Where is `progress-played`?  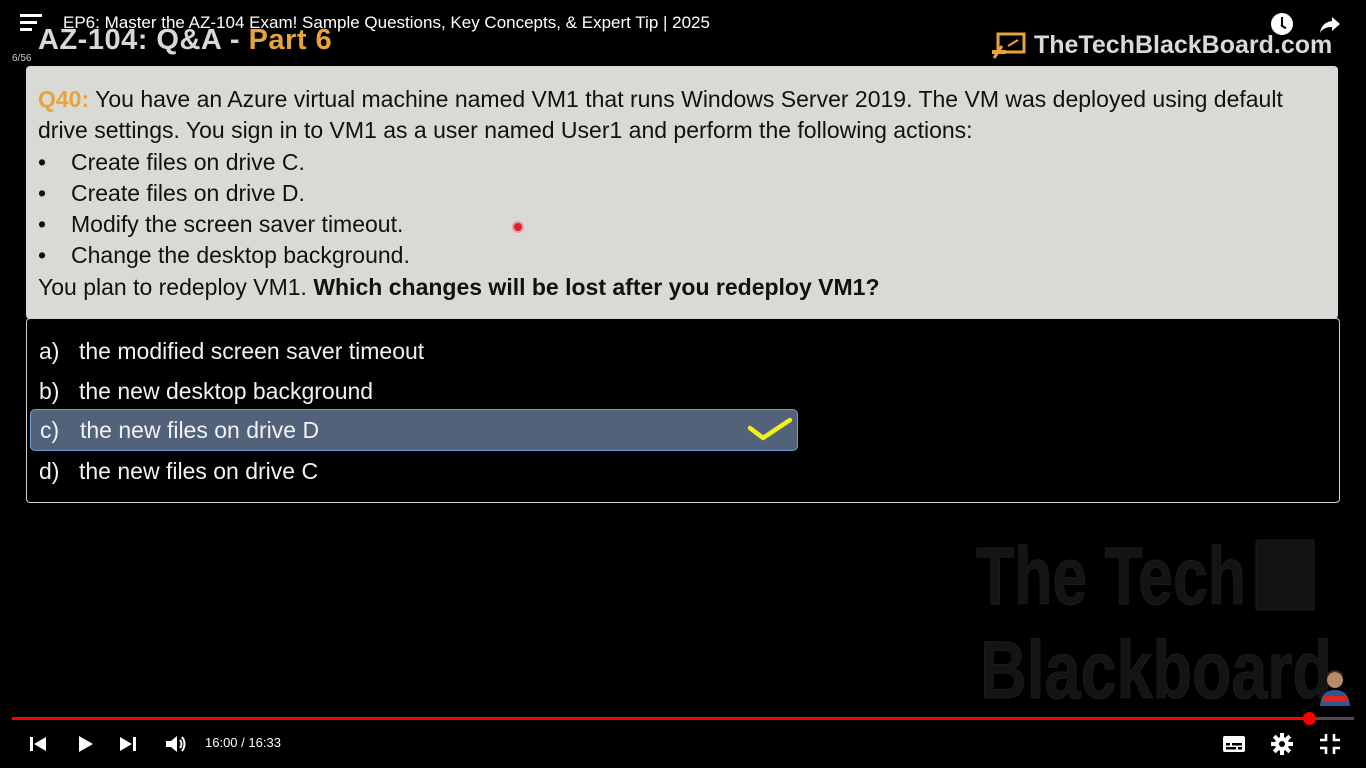 progress-played is located at coordinates (661, 718).